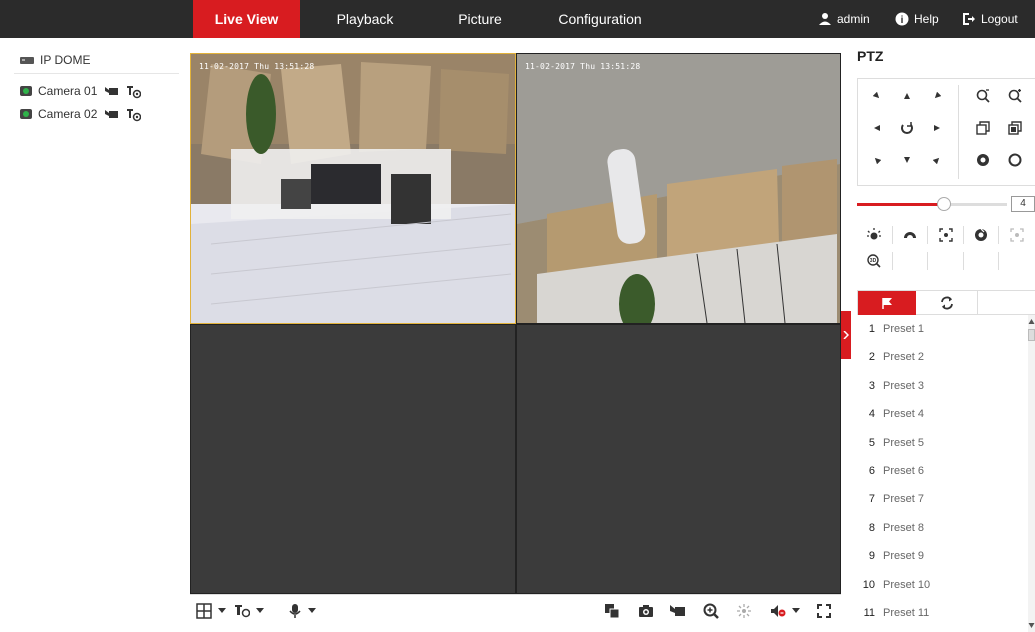 This screenshot has width=1035, height=632. What do you see at coordinates (942, 528) in the screenshot?
I see `preset-item: 8 Preset 8` at bounding box center [942, 528].